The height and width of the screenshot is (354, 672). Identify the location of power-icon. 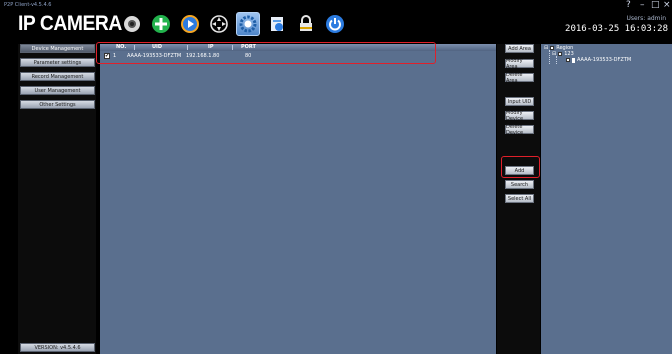
(335, 24).